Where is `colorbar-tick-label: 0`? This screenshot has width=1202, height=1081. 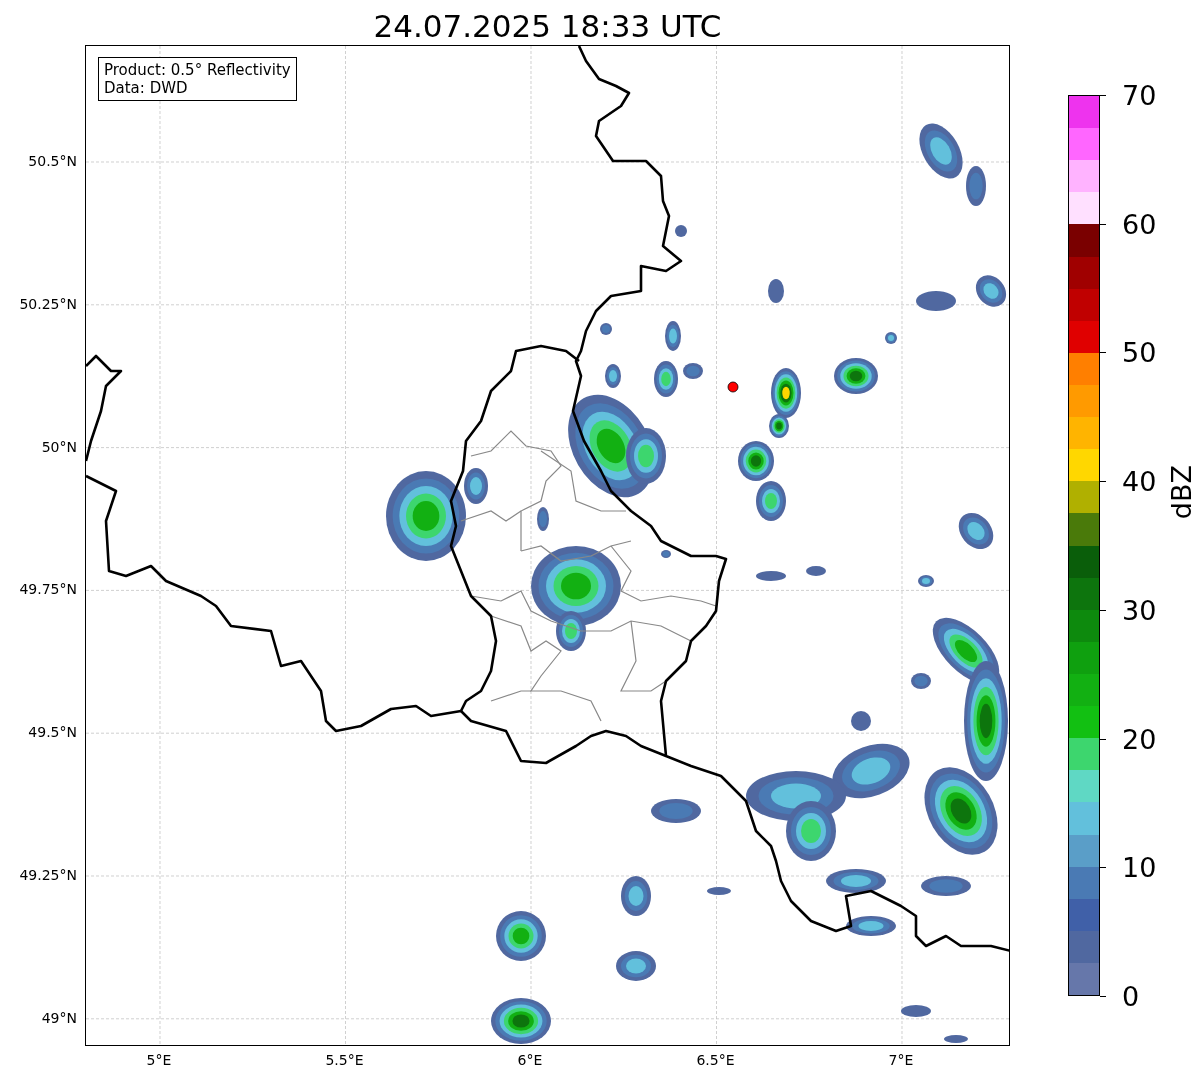
colorbar-tick-label: 0 is located at coordinates (1131, 996).